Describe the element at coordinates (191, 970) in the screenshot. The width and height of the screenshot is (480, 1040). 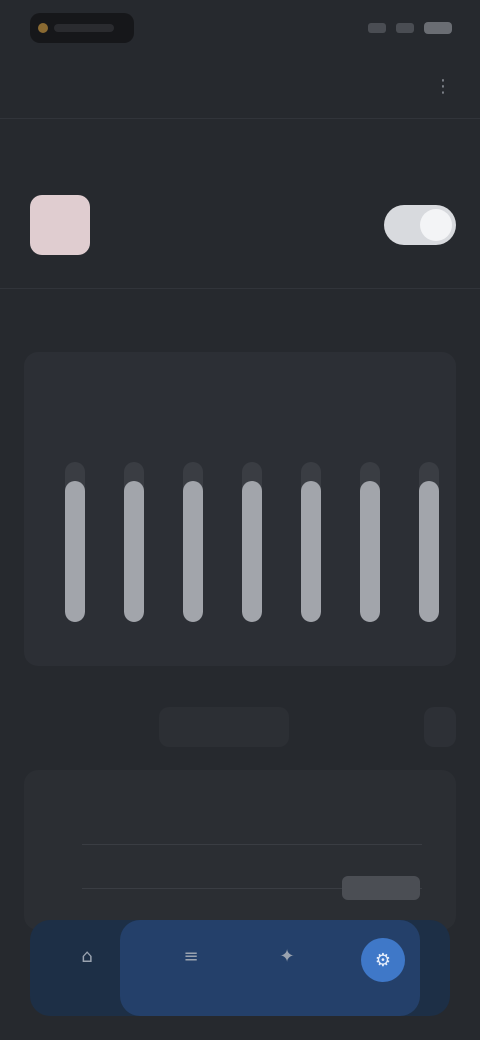
I see `nav-item: ≡` at that location.